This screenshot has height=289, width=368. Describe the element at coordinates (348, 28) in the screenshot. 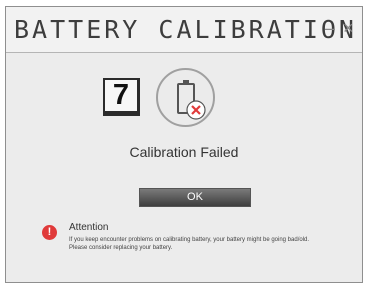

I see `close-button: ×` at that location.